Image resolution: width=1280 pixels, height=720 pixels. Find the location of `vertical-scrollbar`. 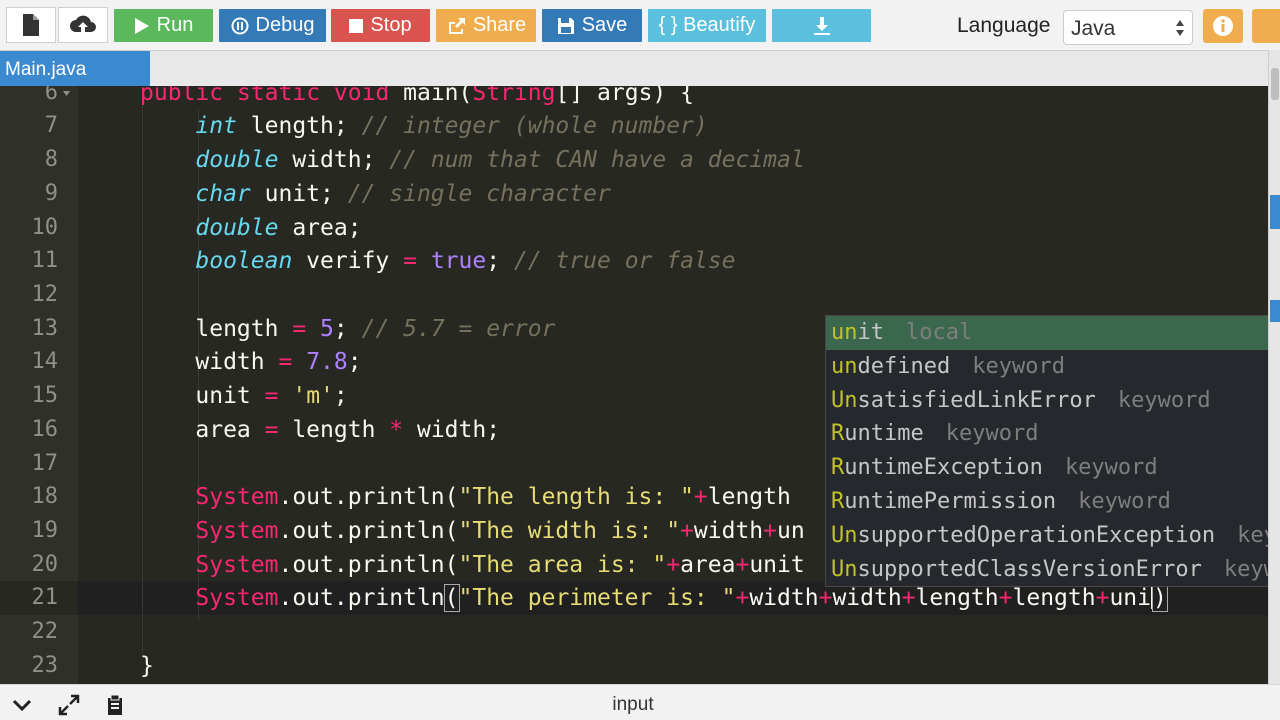

vertical-scrollbar is located at coordinates (1274, 367).